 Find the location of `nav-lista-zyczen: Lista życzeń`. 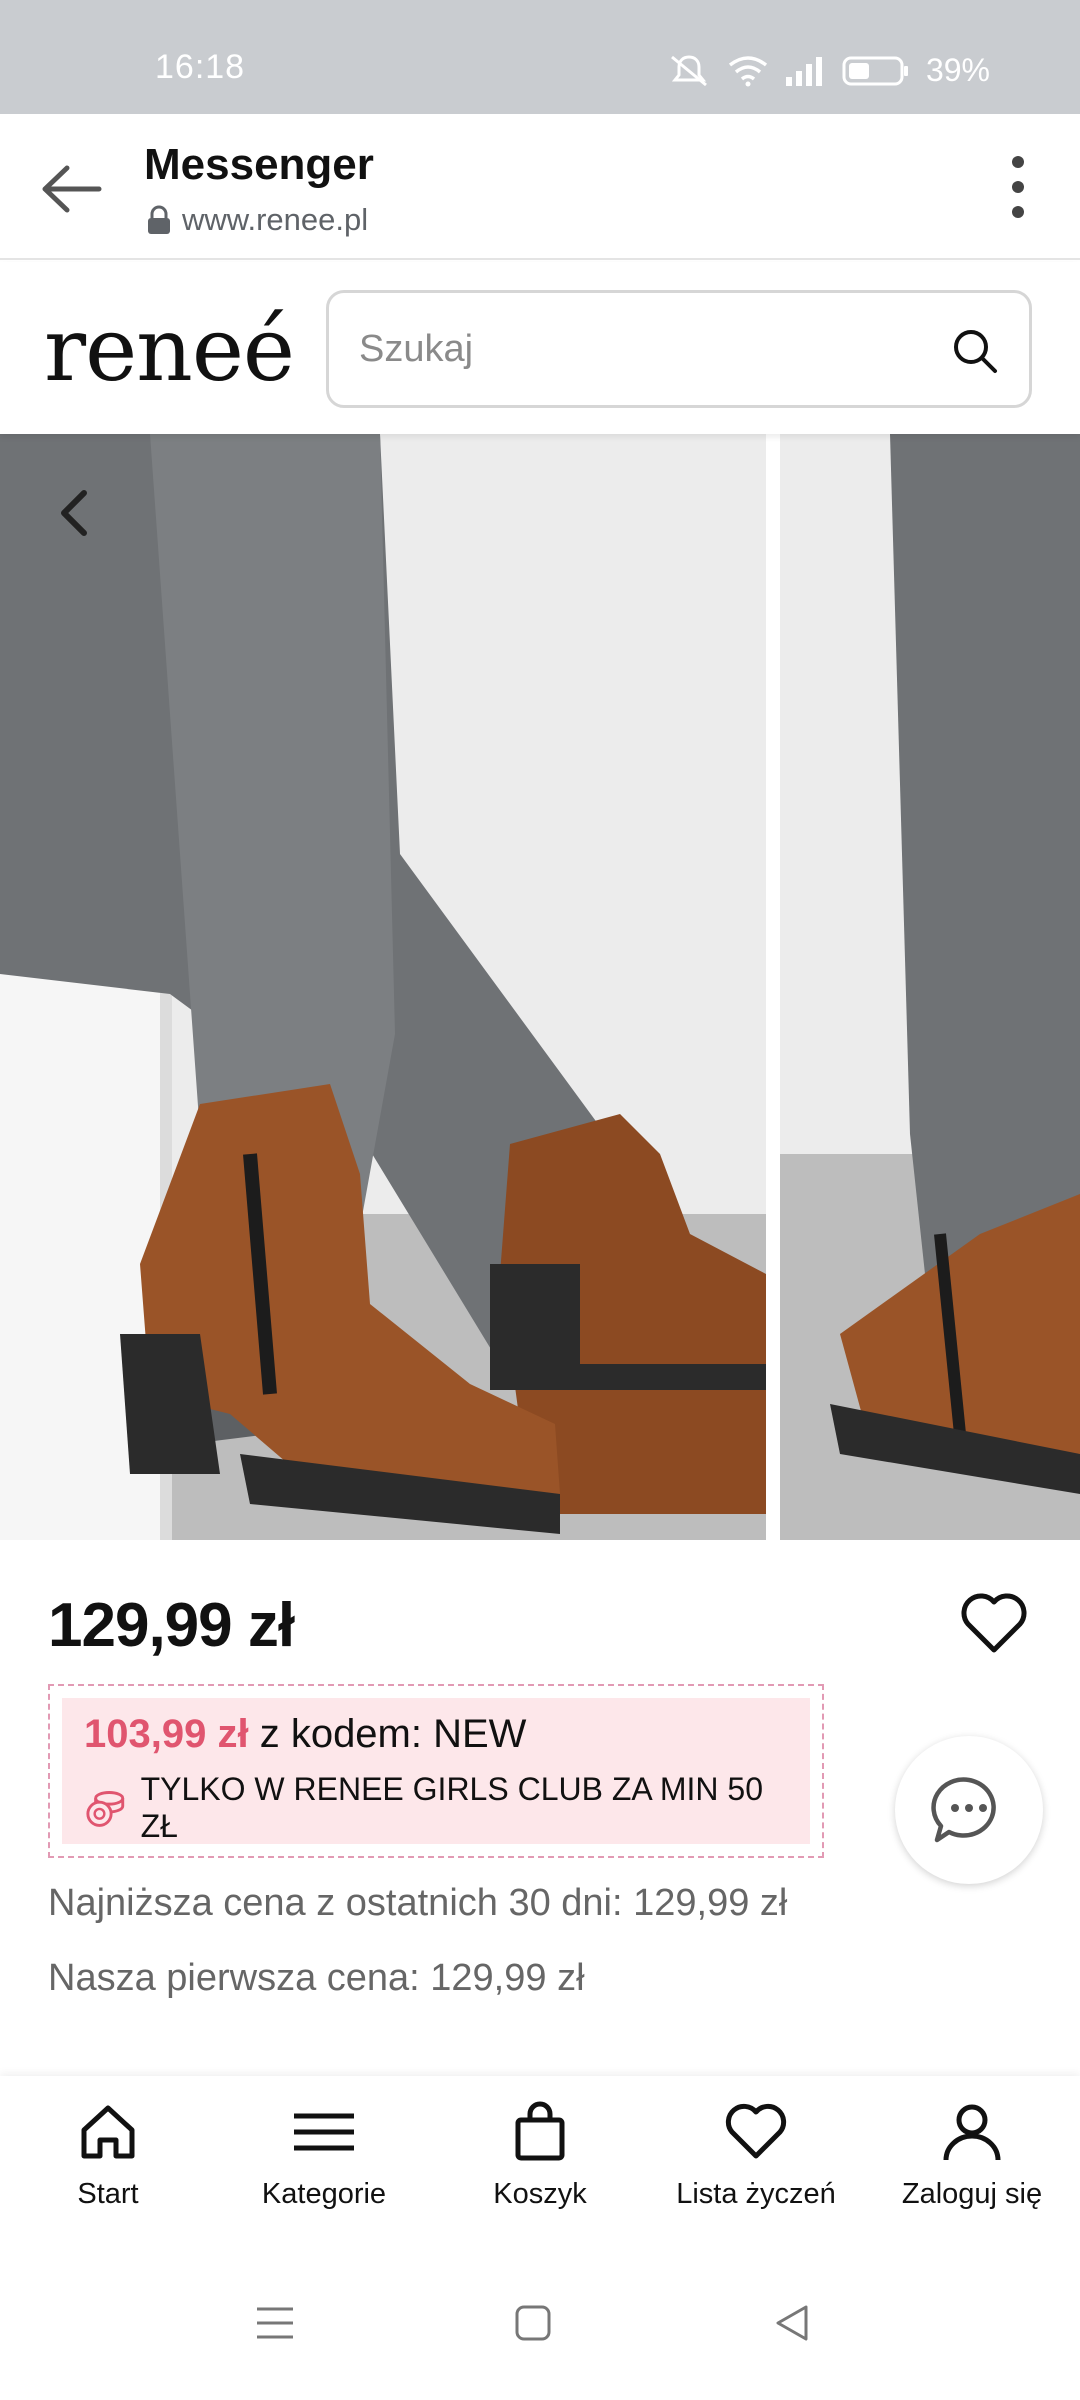

nav-lista-zyczen: Lista życzeń is located at coordinates (756, 2159).